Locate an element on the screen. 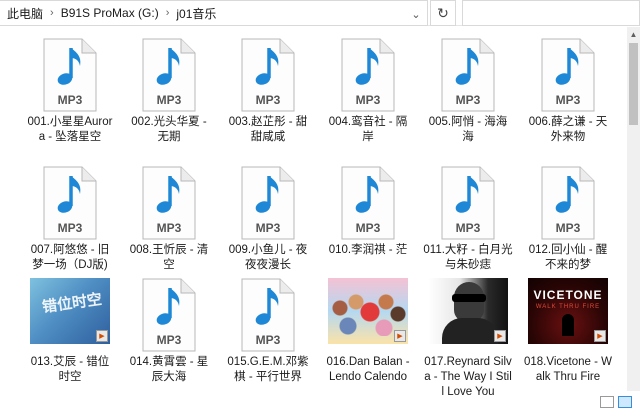 This screenshot has width=640, height=415. refresh-icon: ↻ is located at coordinates (443, 12).